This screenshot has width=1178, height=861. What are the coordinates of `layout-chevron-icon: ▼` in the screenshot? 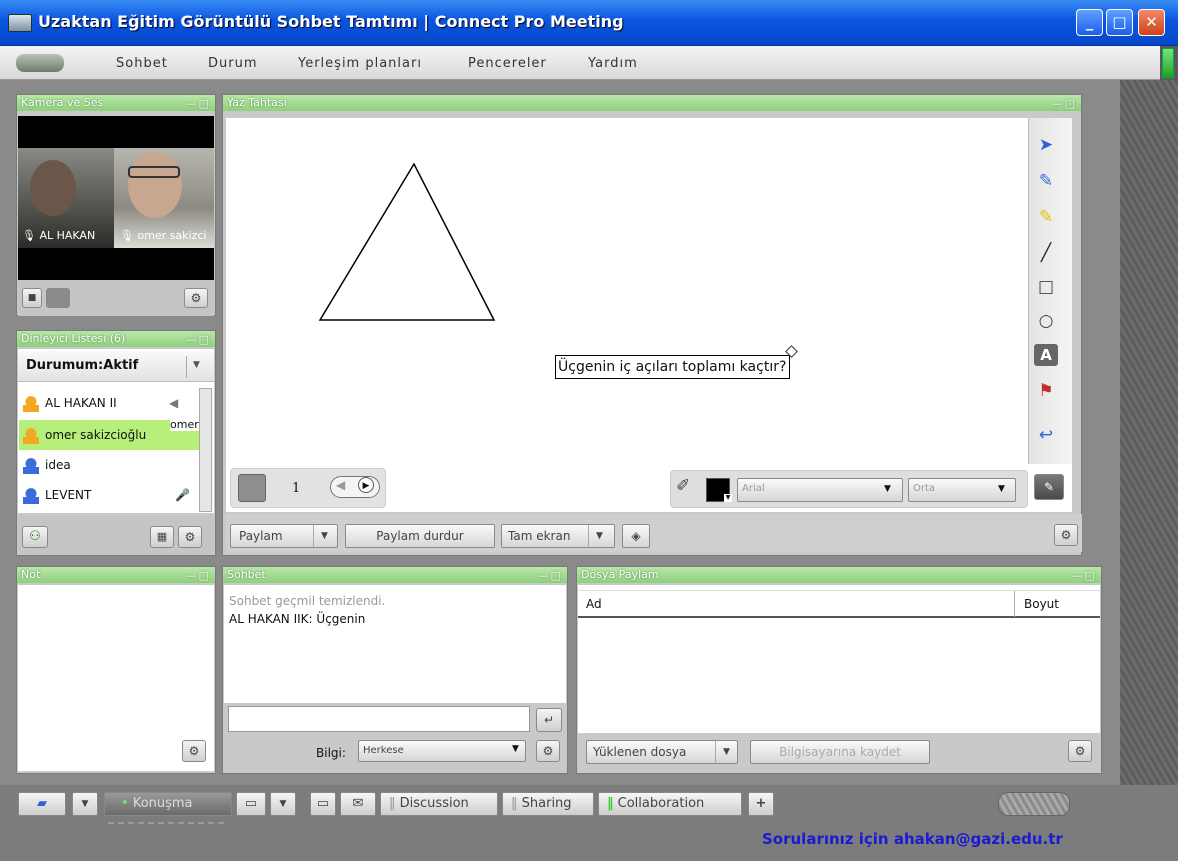 It's located at (85, 804).